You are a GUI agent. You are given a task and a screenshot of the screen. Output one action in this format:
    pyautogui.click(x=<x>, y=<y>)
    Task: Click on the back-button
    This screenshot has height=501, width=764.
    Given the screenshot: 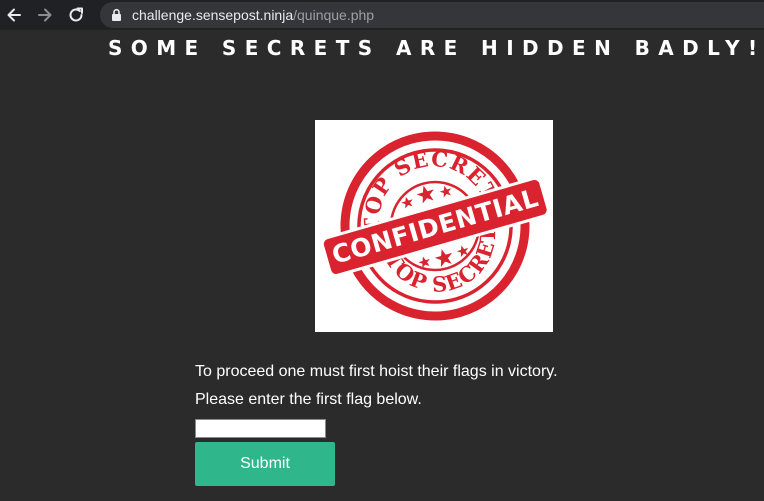 What is the action you would take?
    pyautogui.click(x=14, y=15)
    